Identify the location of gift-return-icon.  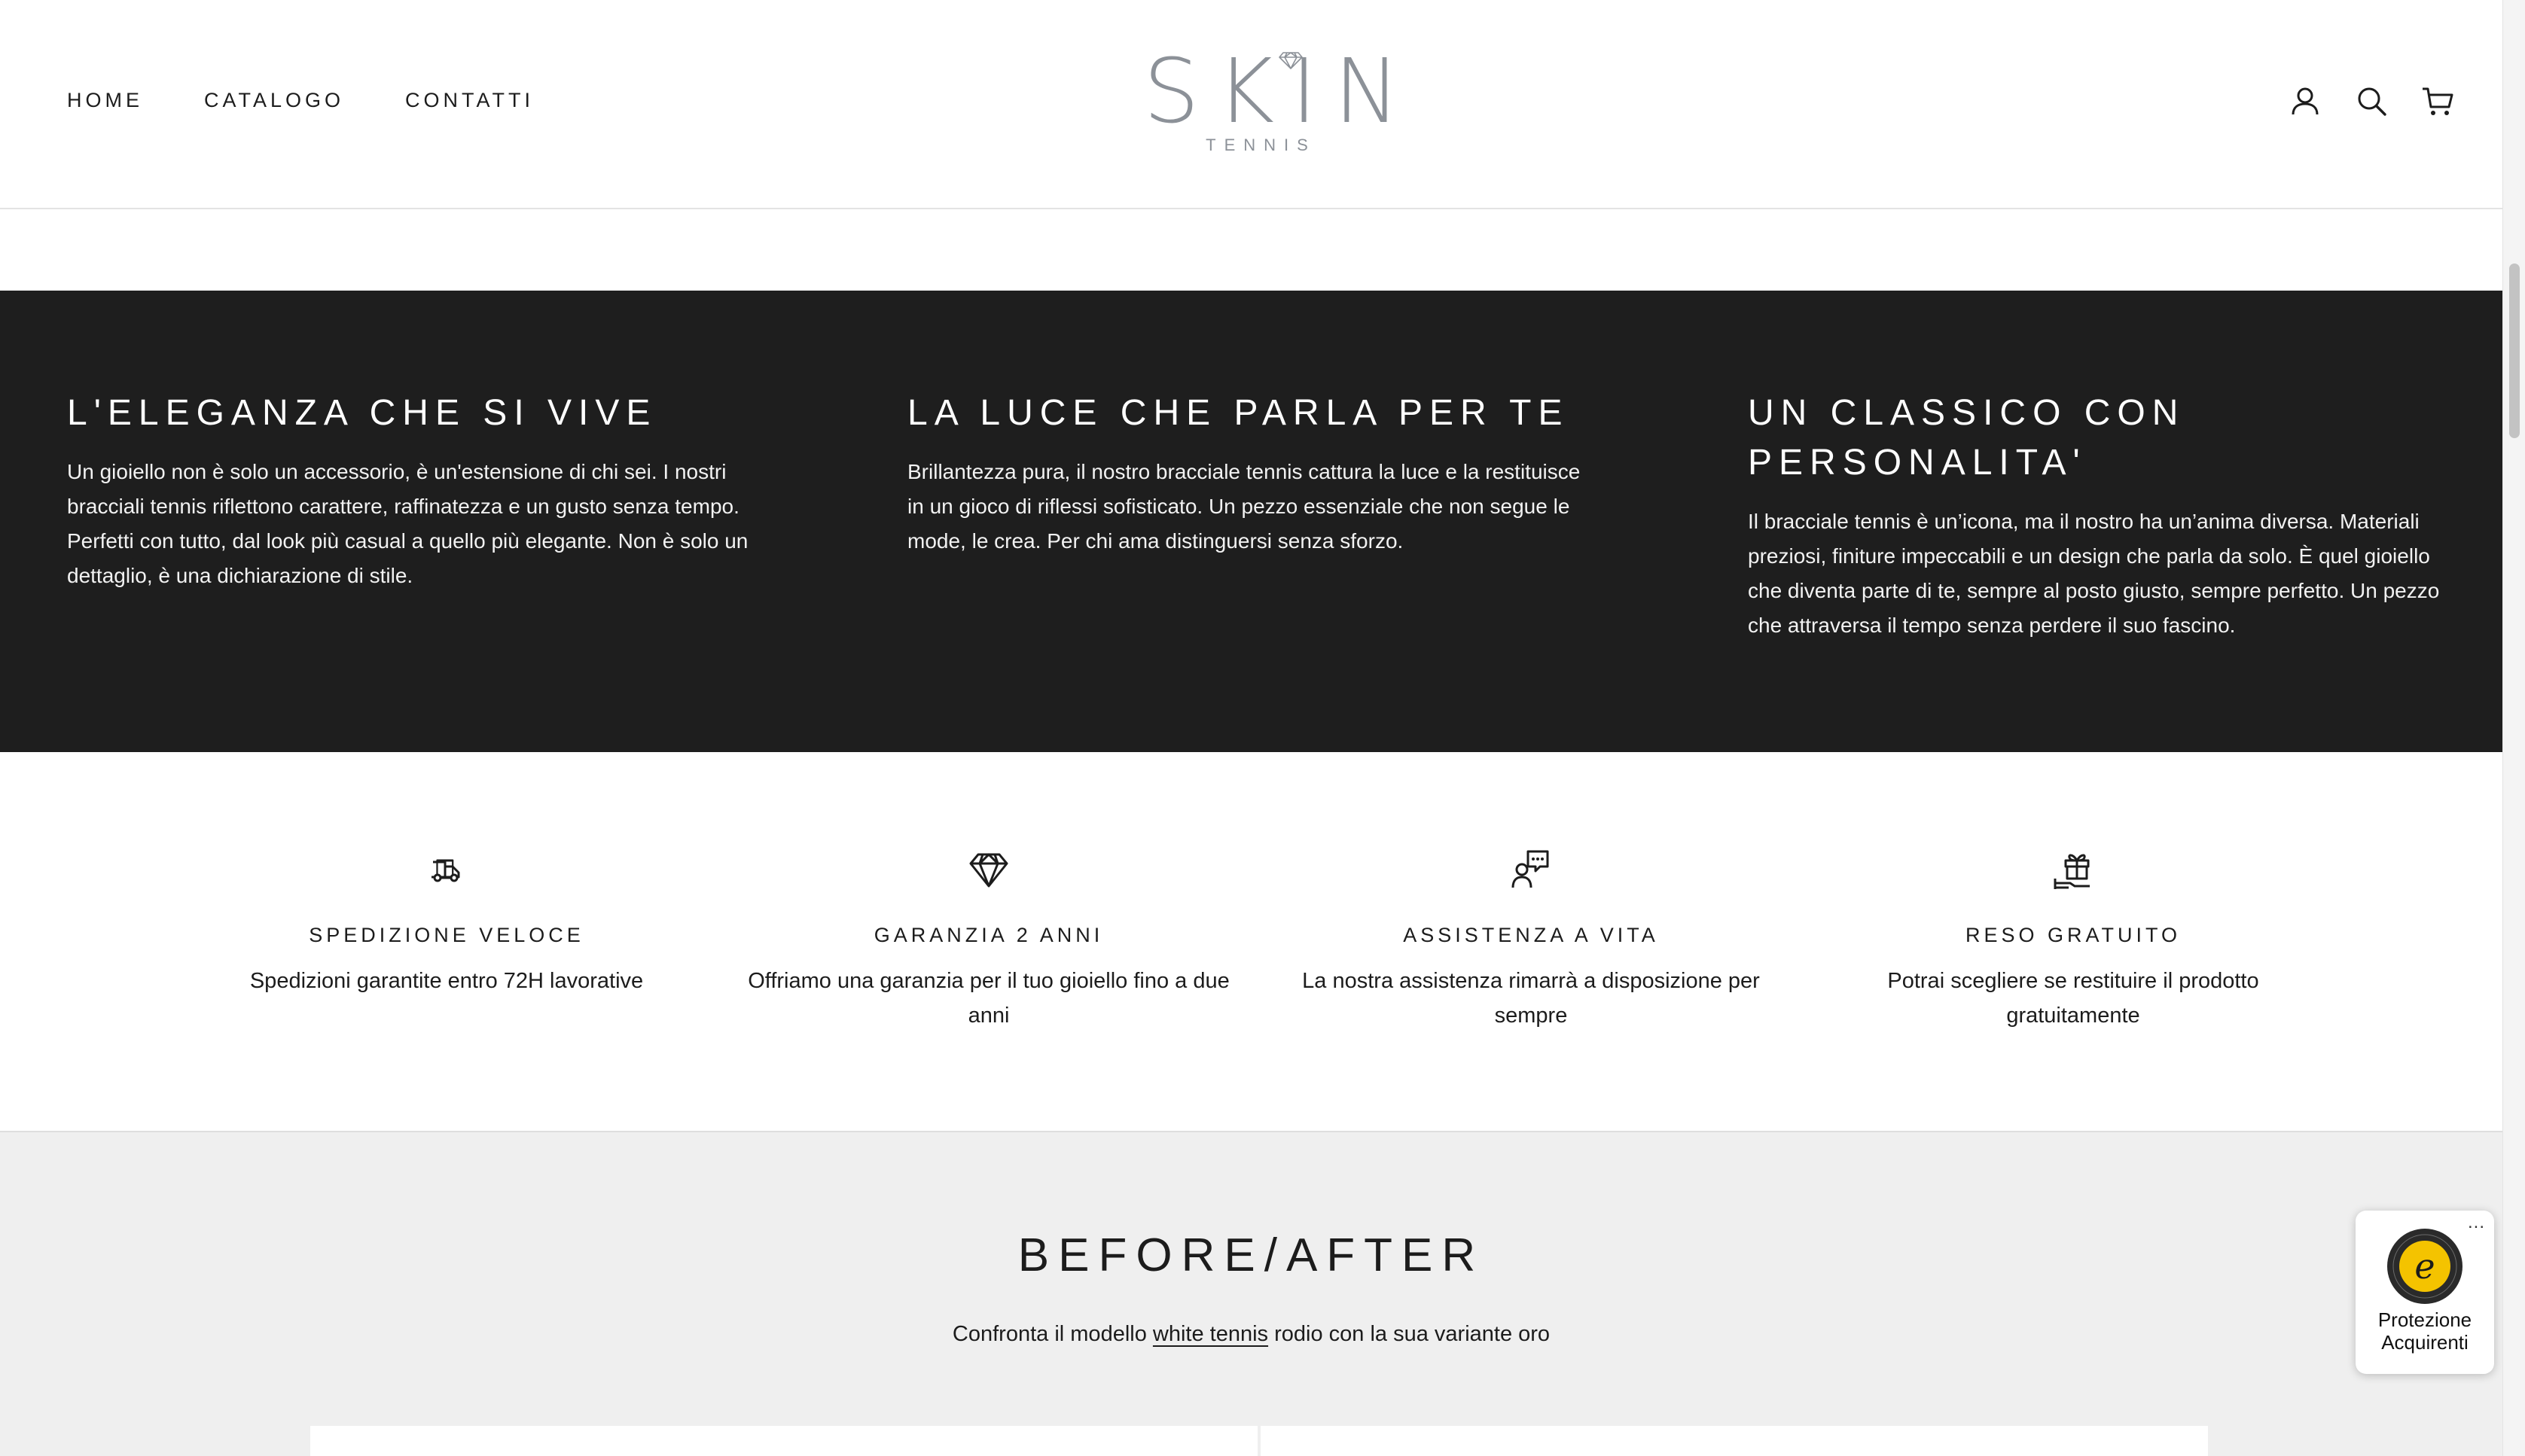
(2072, 871).